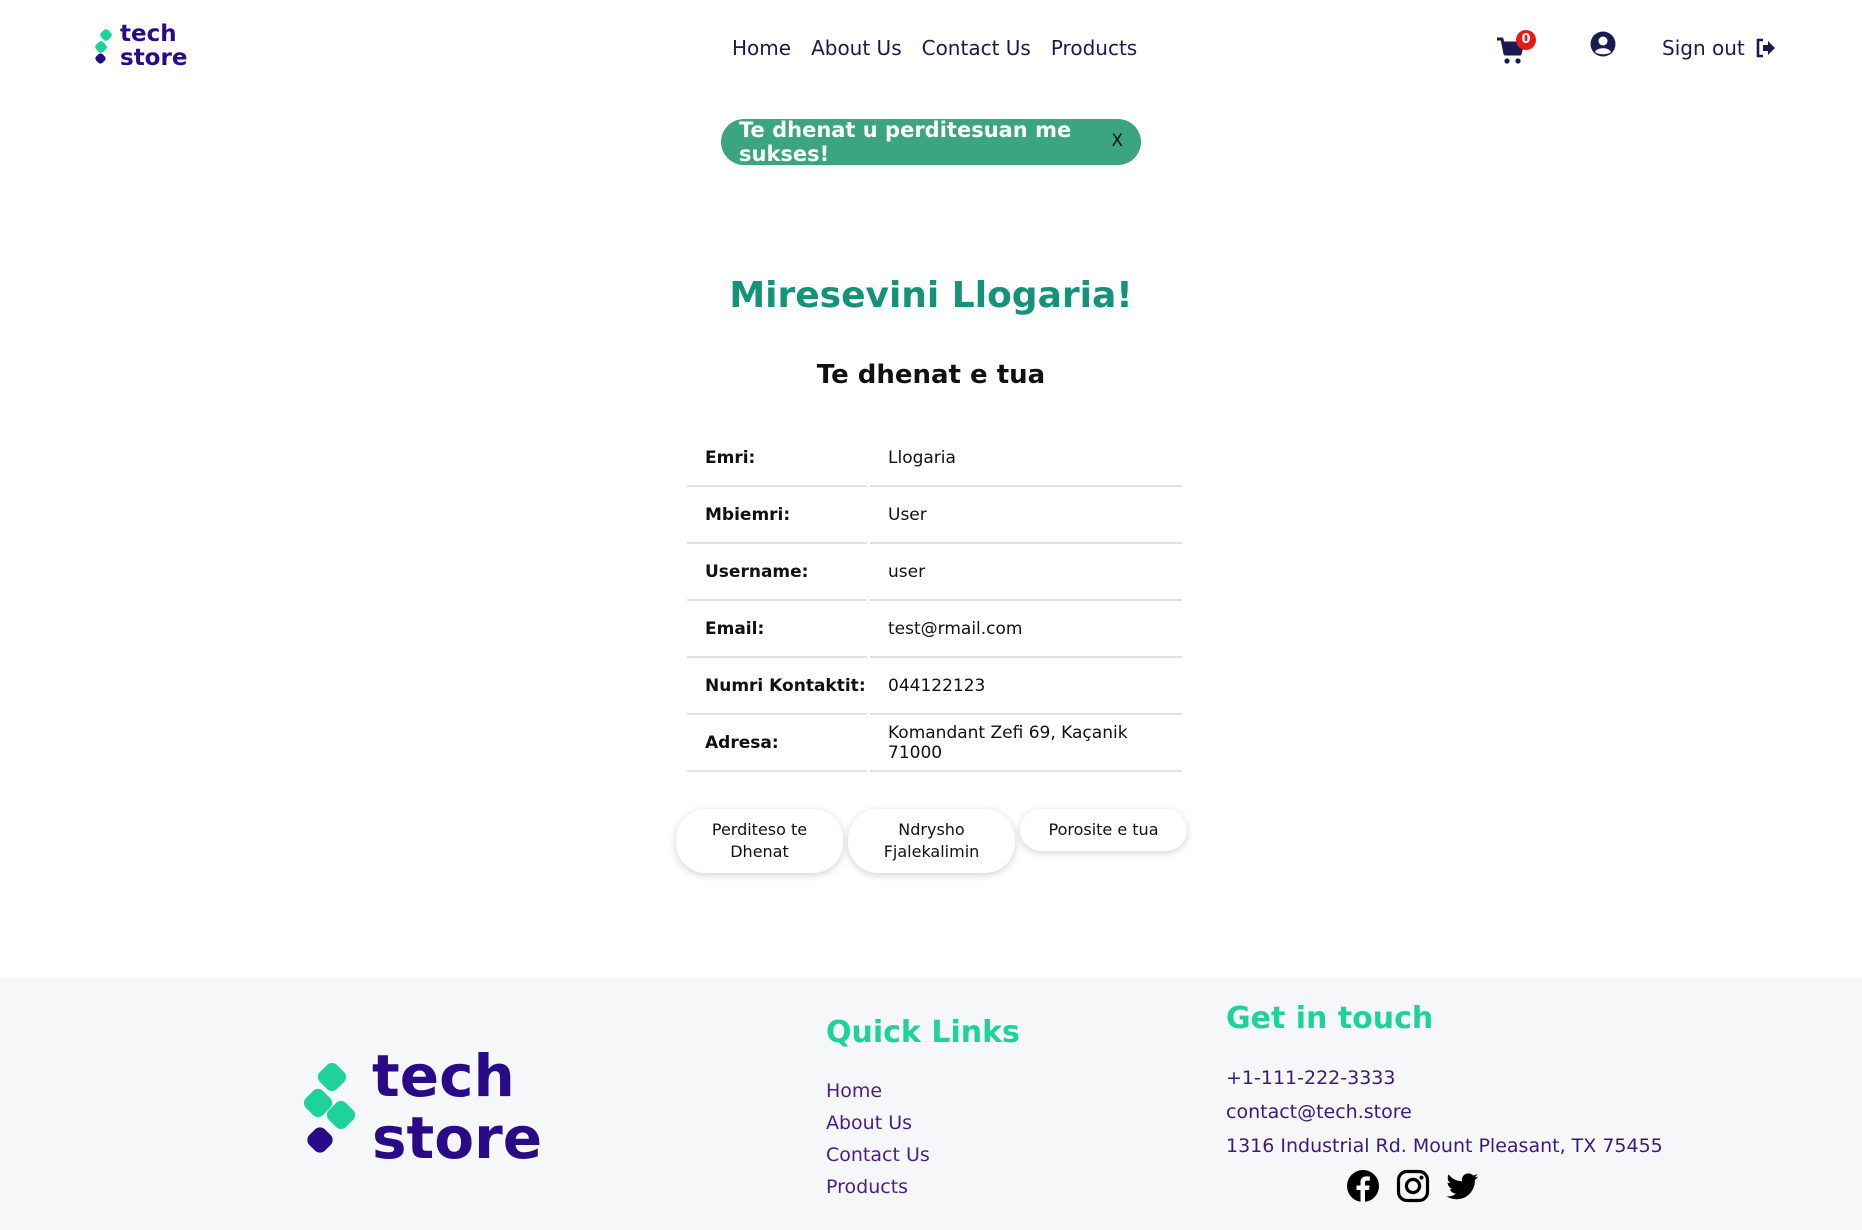 The height and width of the screenshot is (1230, 1862). I want to click on header-logo: tech store, so click(142, 47).